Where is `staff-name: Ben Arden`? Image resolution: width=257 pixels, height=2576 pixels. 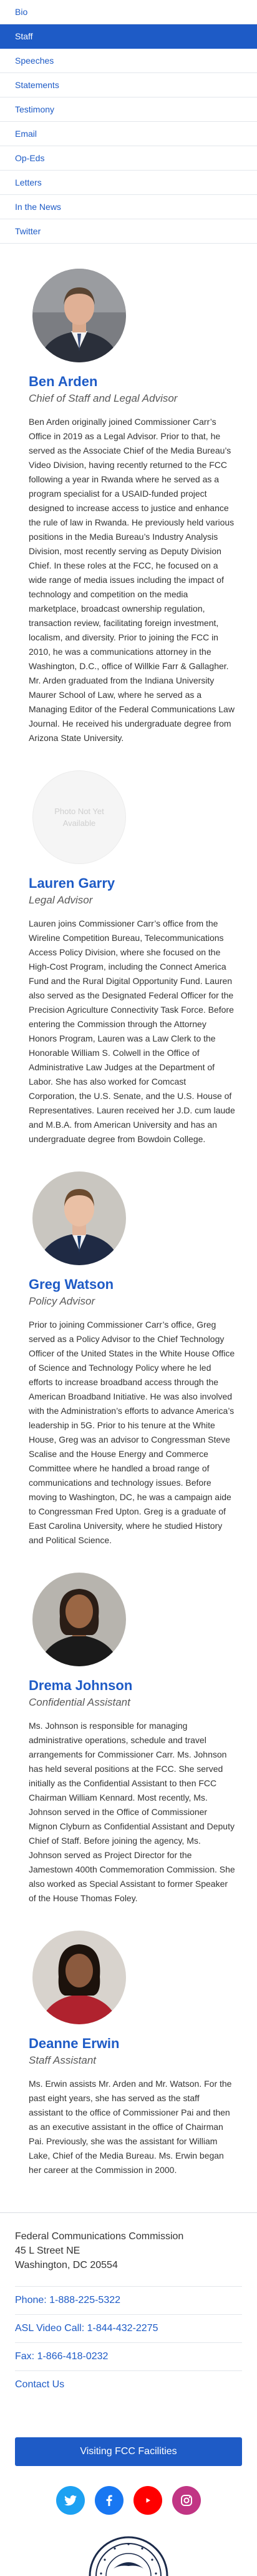
staff-name: Ben Arden is located at coordinates (63, 381).